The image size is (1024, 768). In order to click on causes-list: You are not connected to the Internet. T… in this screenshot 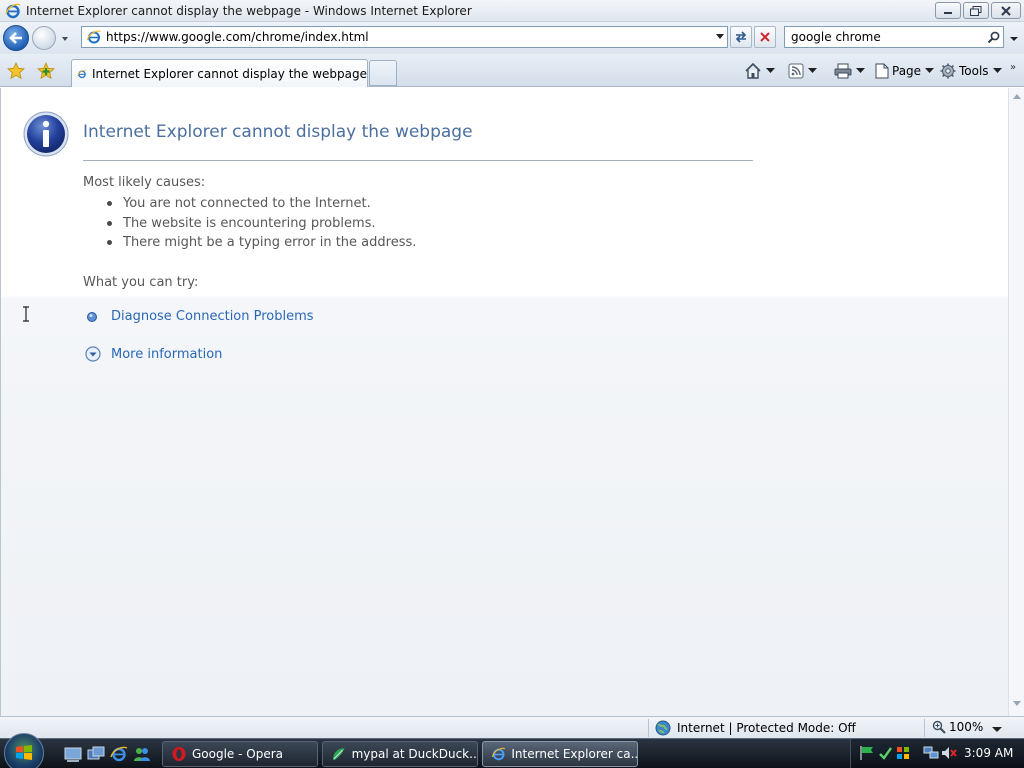, I will do `click(261, 223)`.